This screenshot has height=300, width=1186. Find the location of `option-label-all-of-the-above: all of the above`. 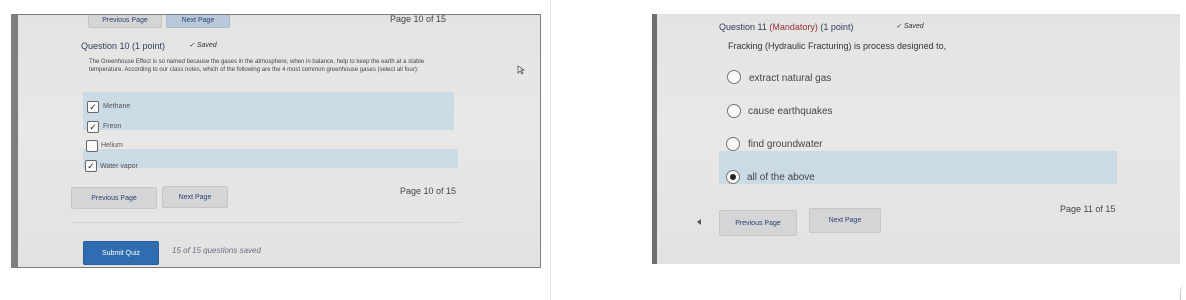

option-label-all-of-the-above: all of the above is located at coordinates (781, 177).